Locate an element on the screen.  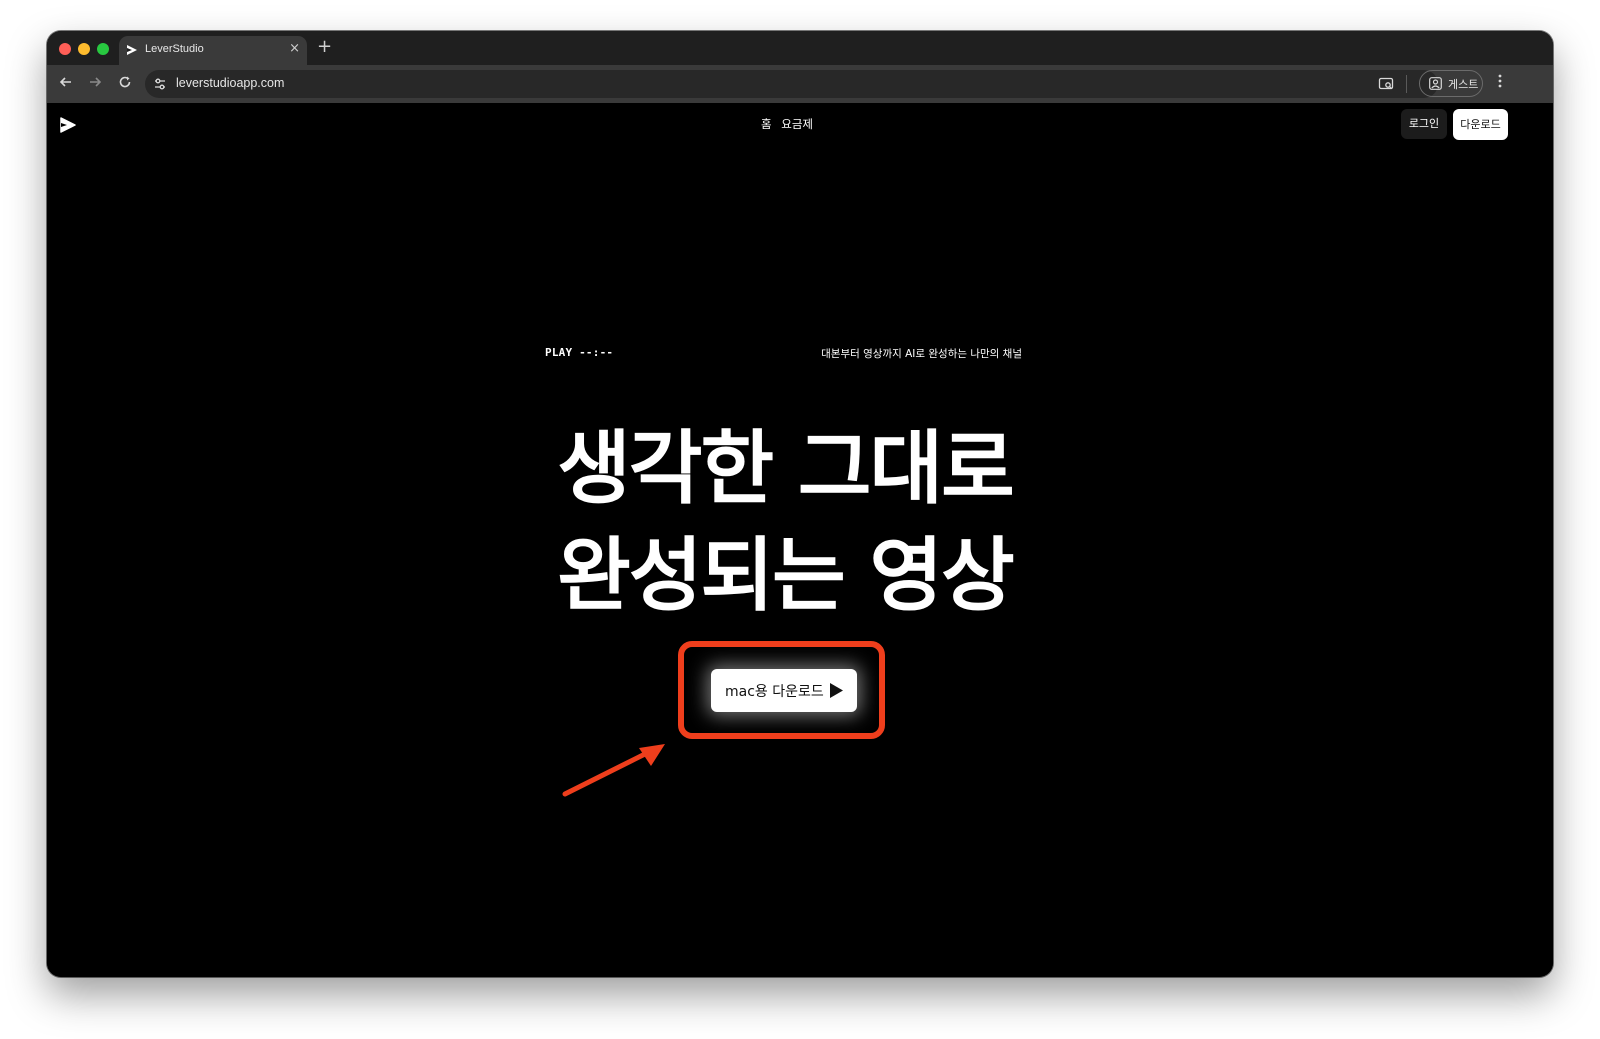
hero-line-1: 생각한 그대로 is located at coordinates (785, 468).